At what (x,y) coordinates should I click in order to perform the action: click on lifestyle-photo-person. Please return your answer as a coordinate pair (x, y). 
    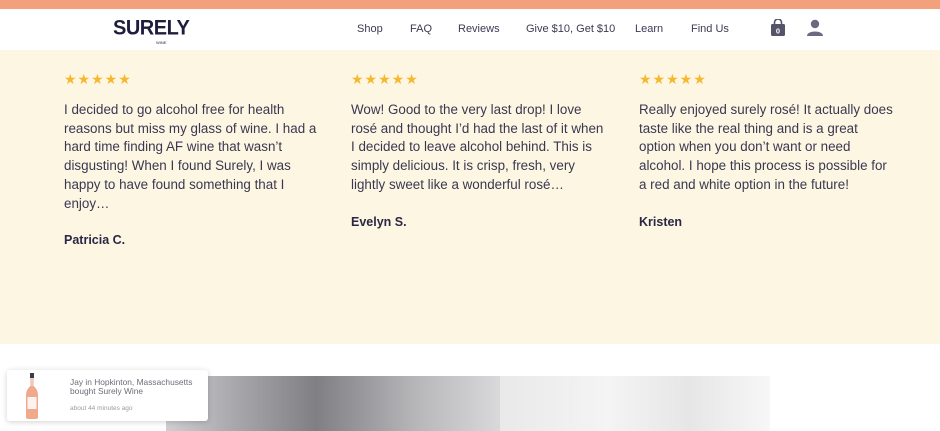
    Looking at the image, I should click on (333, 403).